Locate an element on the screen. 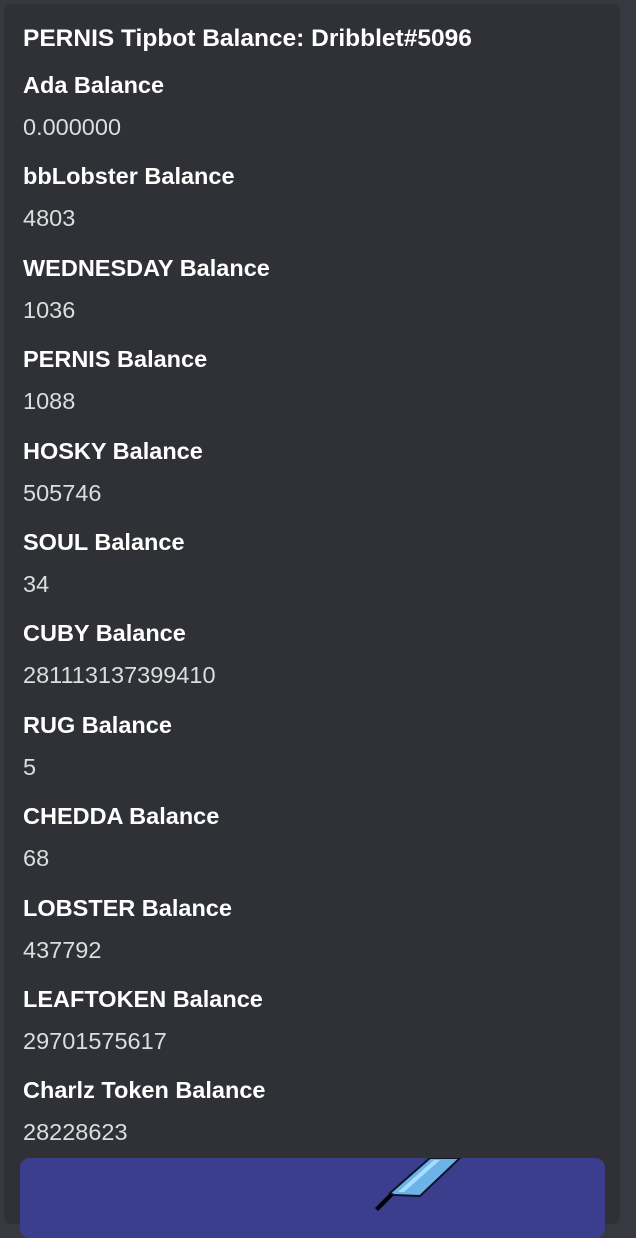 The width and height of the screenshot is (636, 1238). field-name: LOBSTER Balance is located at coordinates (127, 907).